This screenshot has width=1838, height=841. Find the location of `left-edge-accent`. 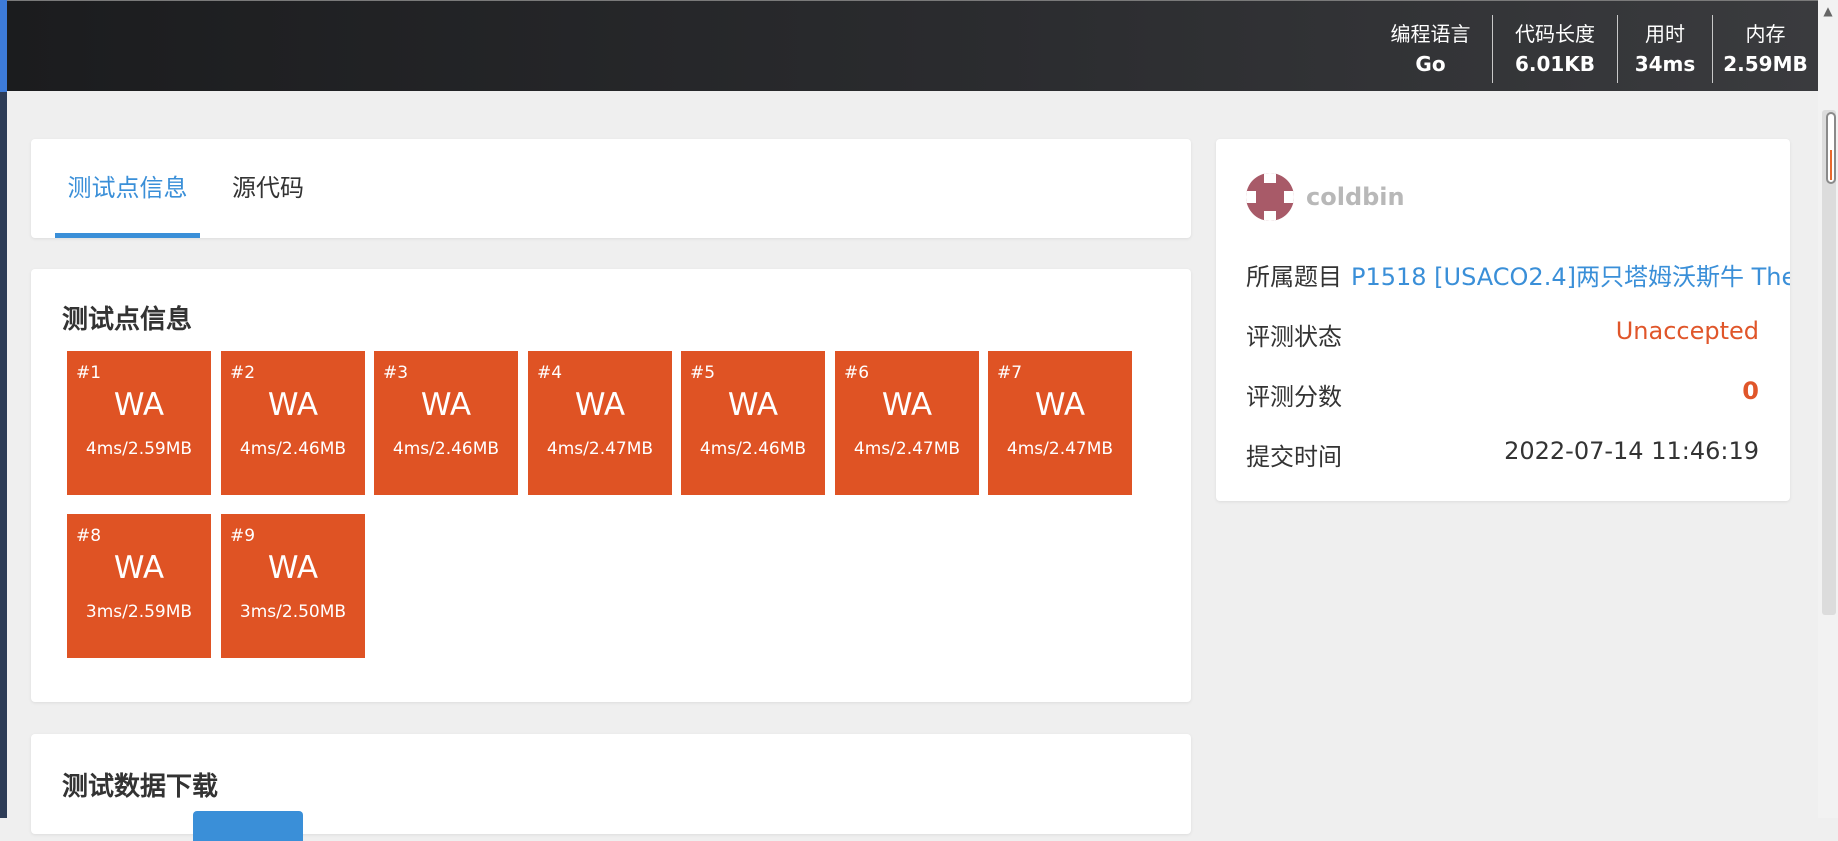

left-edge-accent is located at coordinates (3, 46).